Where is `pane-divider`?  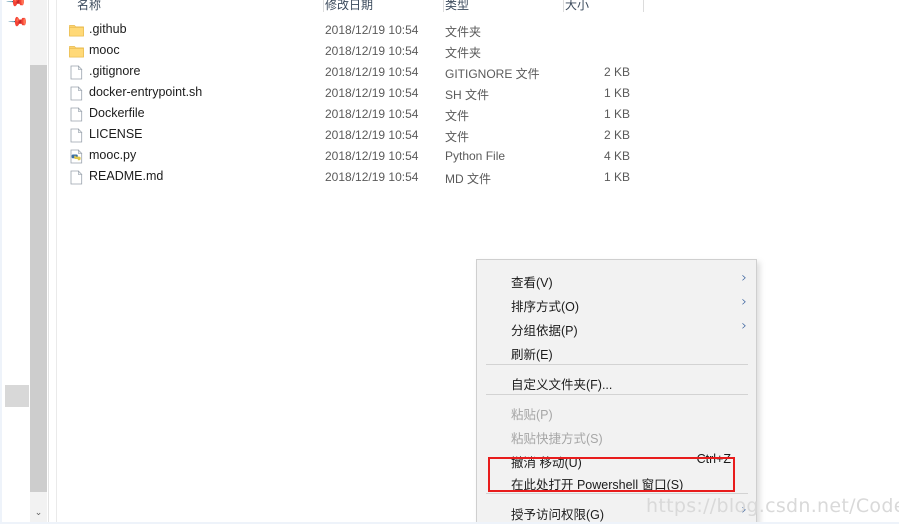 pane-divider is located at coordinates (48, 262).